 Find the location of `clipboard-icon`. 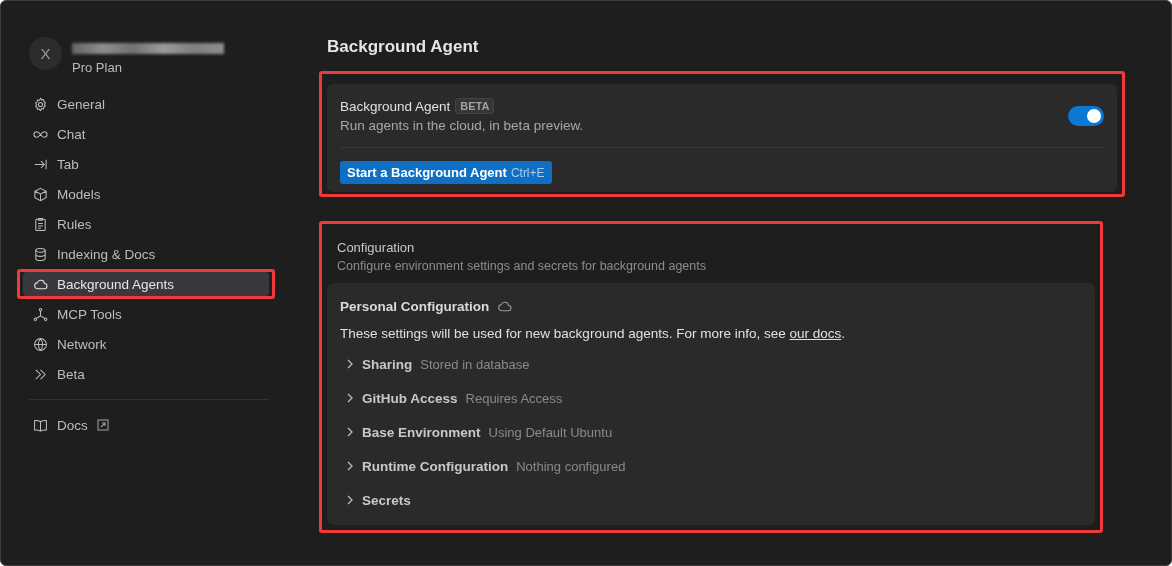

clipboard-icon is located at coordinates (40, 224).